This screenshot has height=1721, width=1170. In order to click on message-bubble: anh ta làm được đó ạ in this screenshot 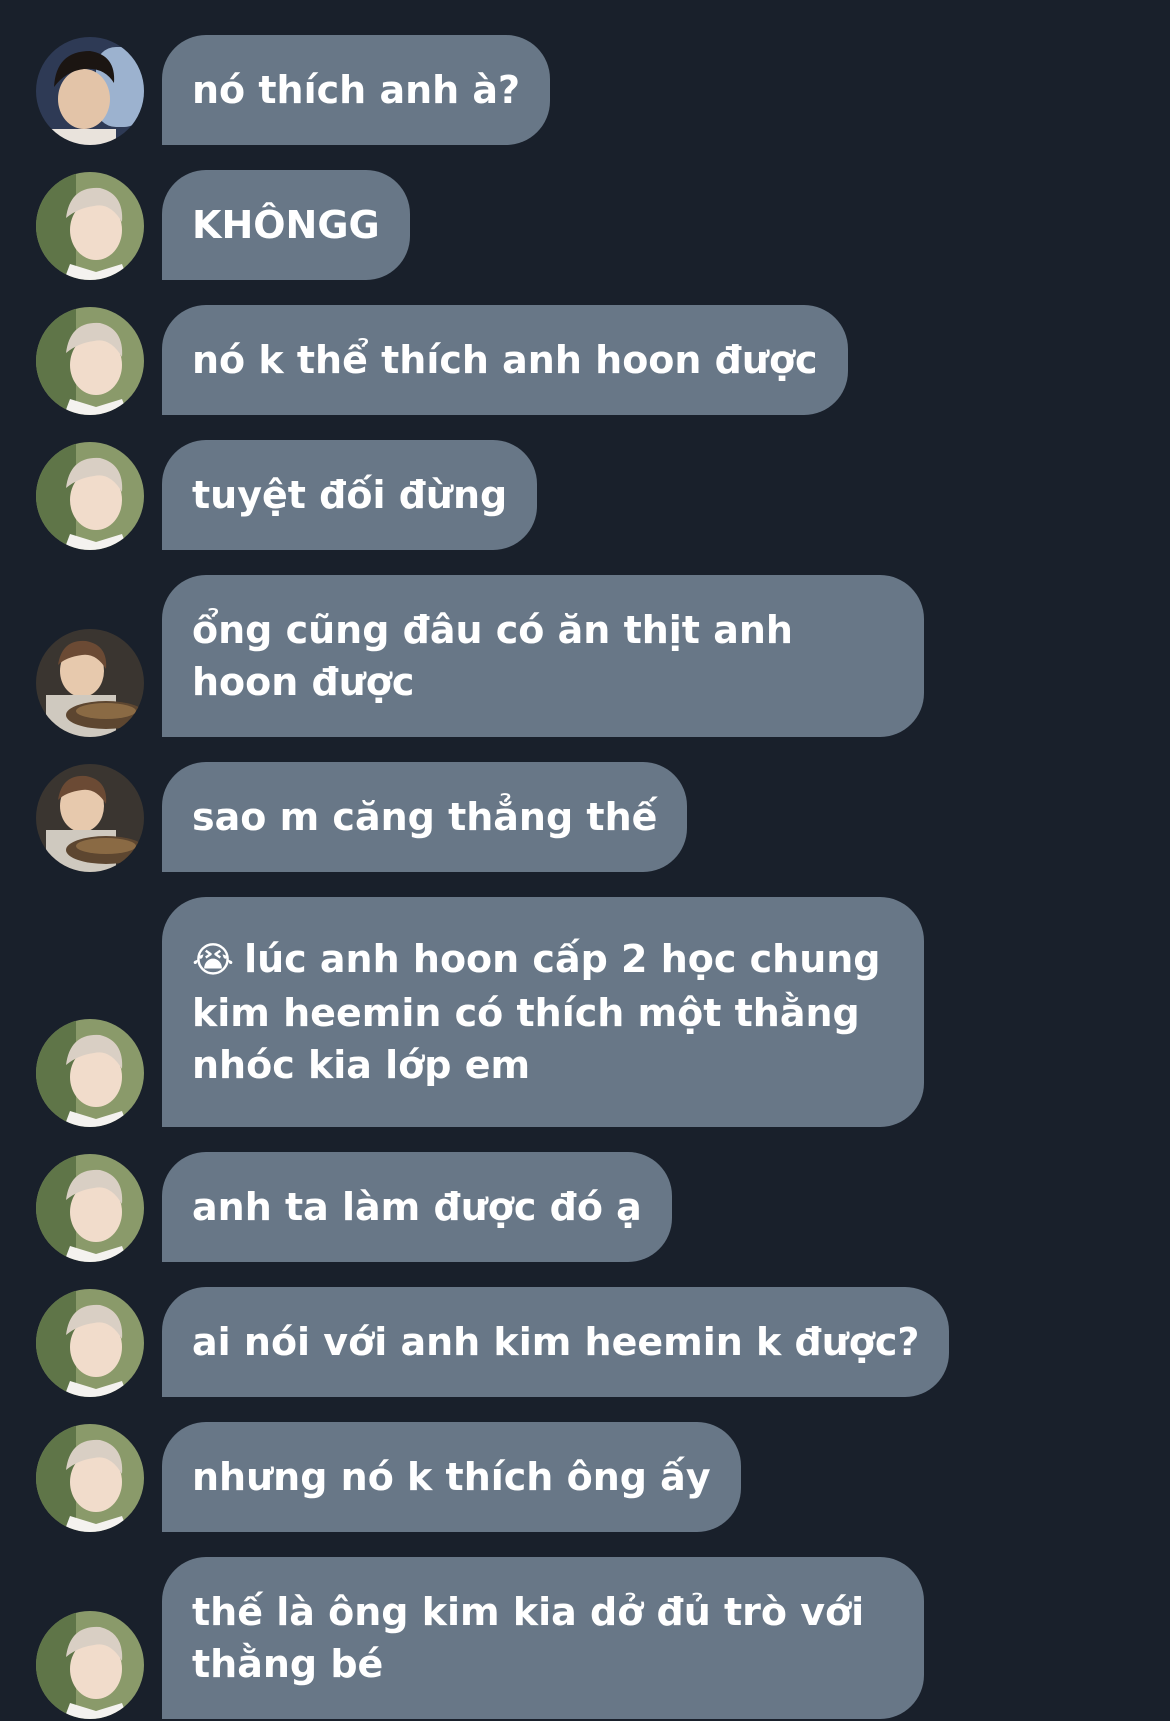, I will do `click(417, 1207)`.